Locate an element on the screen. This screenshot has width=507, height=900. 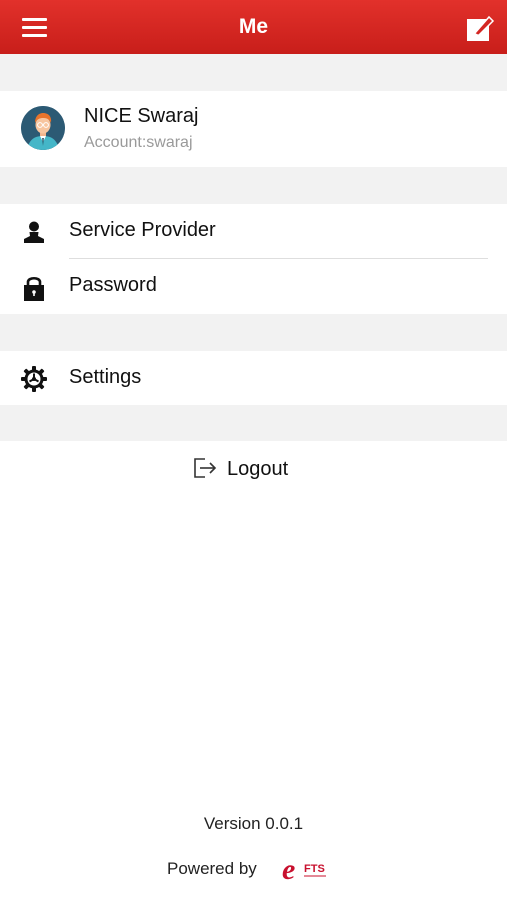
logout-button: Logout is located at coordinates (253, 469).